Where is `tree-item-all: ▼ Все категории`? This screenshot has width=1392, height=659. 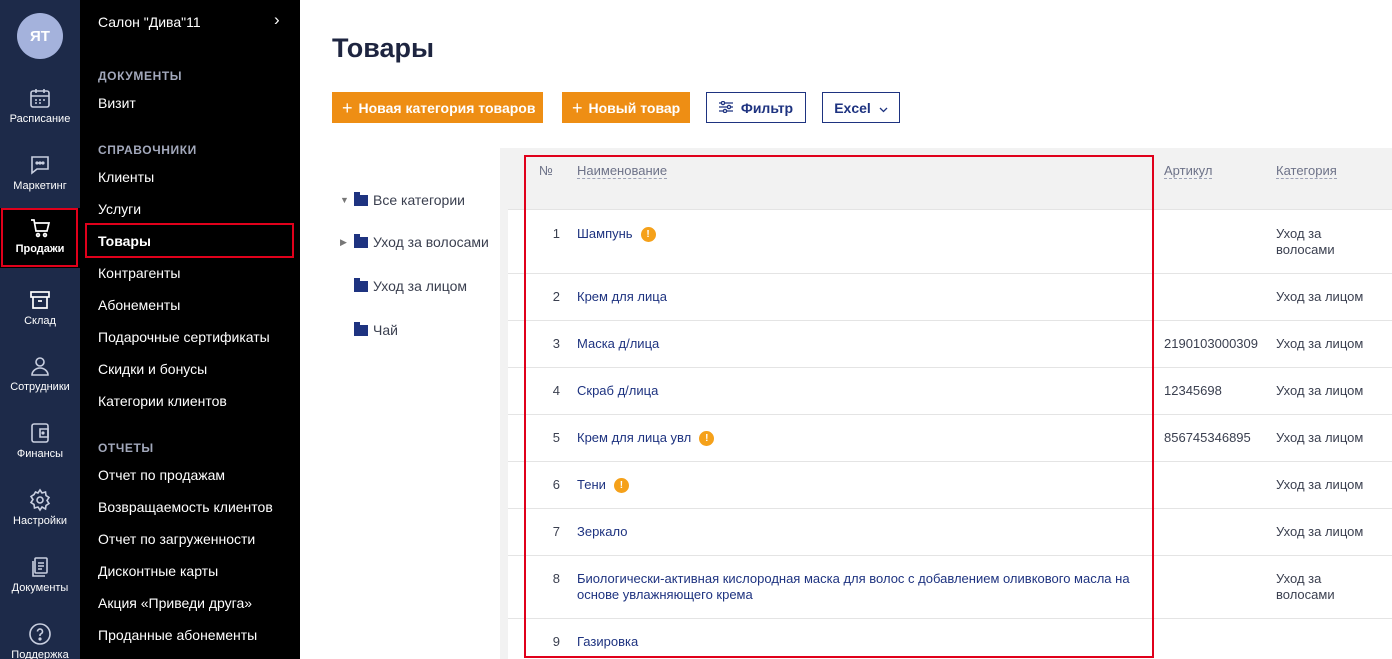 tree-item-all: ▼ Все категории is located at coordinates (402, 199).